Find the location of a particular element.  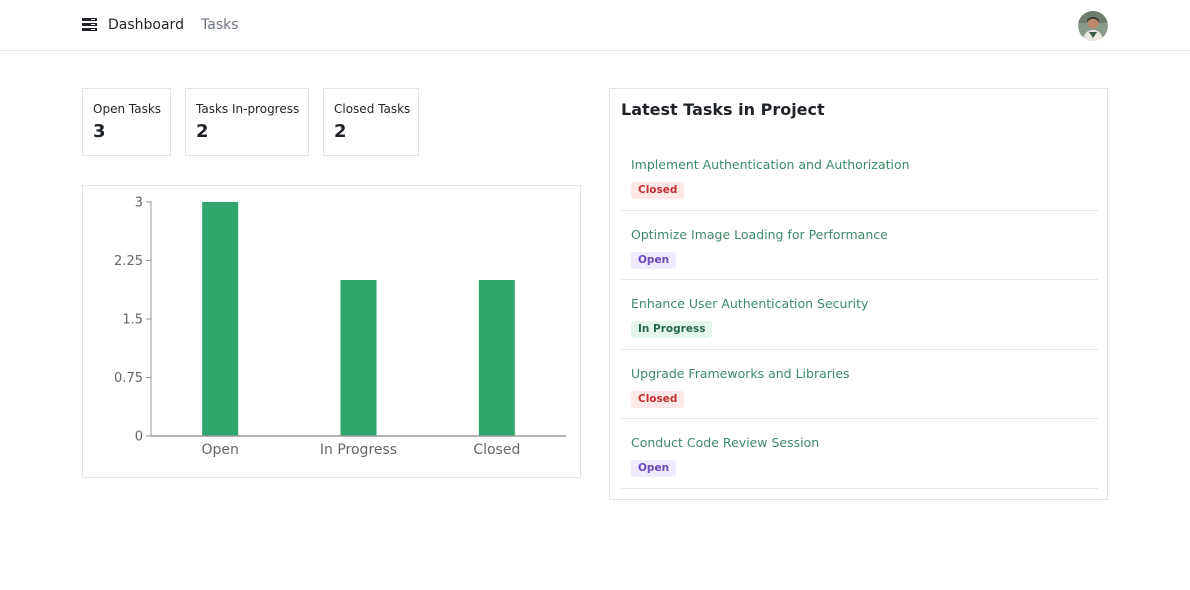

user-avatar is located at coordinates (1093, 26).